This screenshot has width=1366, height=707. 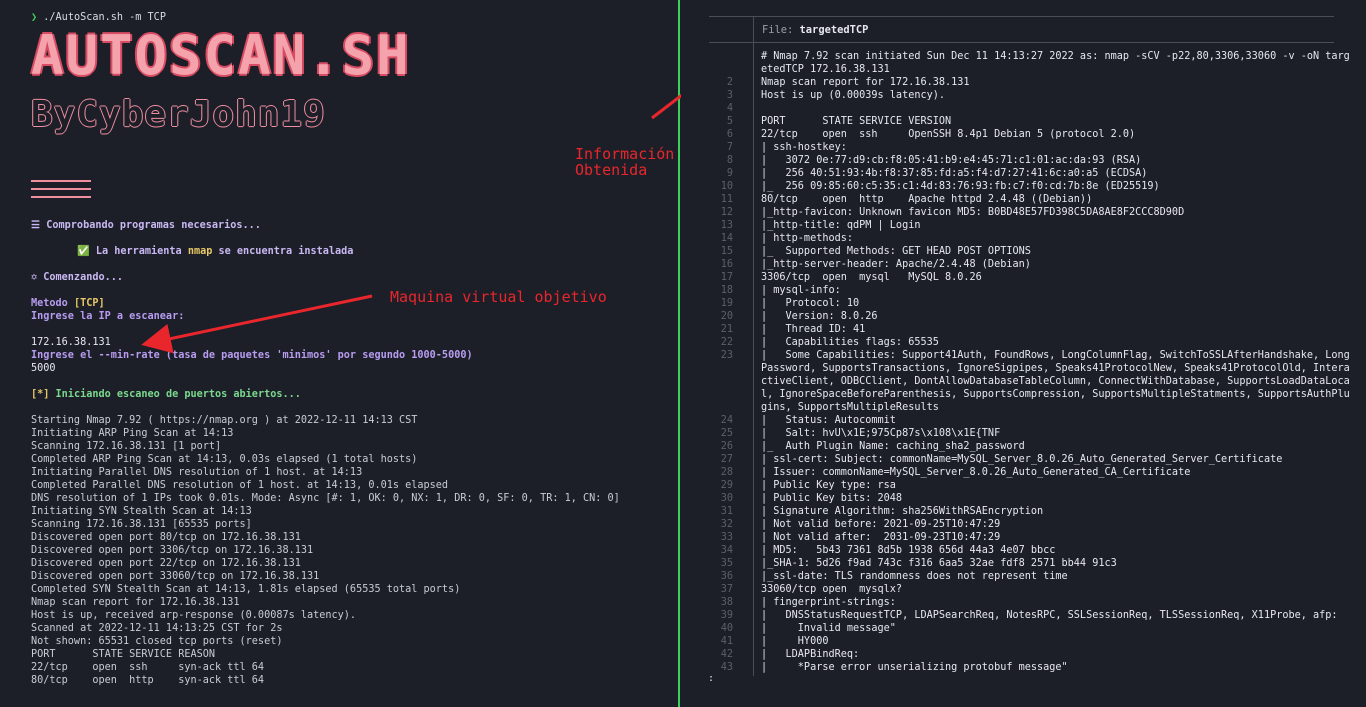 What do you see at coordinates (148, 667) in the screenshot?
I see `output-line: 22/tcp open ssh syn-ack ttl 64` at bounding box center [148, 667].